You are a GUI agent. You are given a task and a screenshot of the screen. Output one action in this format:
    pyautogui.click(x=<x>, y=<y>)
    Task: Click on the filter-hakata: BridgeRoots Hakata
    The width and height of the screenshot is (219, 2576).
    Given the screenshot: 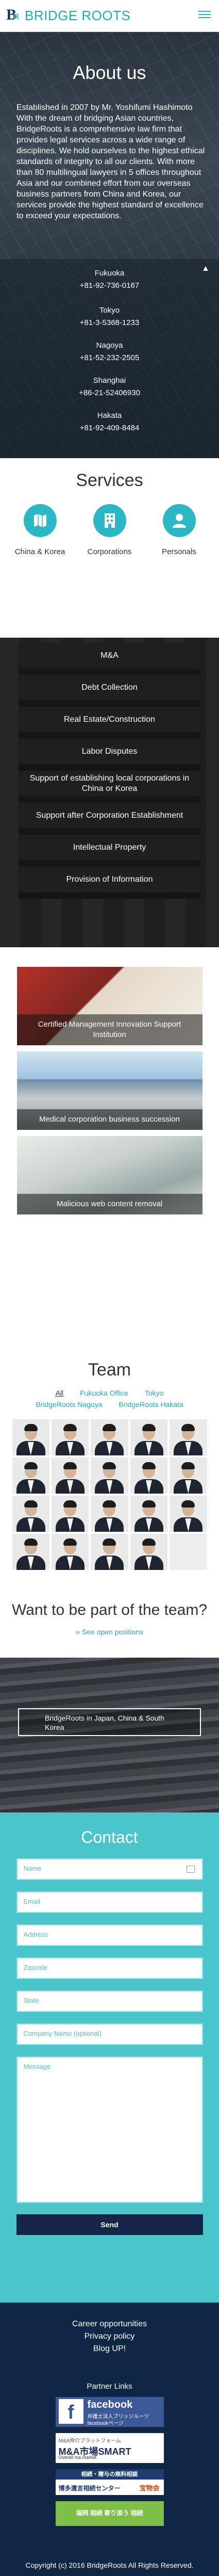 What is the action you would take?
    pyautogui.click(x=151, y=1404)
    